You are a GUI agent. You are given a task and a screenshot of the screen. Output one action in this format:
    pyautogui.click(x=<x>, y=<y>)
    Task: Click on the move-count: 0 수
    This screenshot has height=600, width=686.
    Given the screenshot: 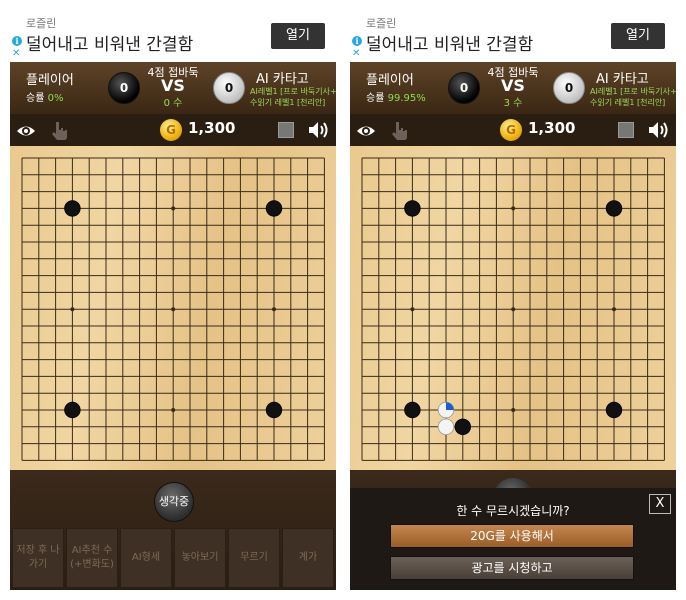 What is the action you would take?
    pyautogui.click(x=173, y=103)
    